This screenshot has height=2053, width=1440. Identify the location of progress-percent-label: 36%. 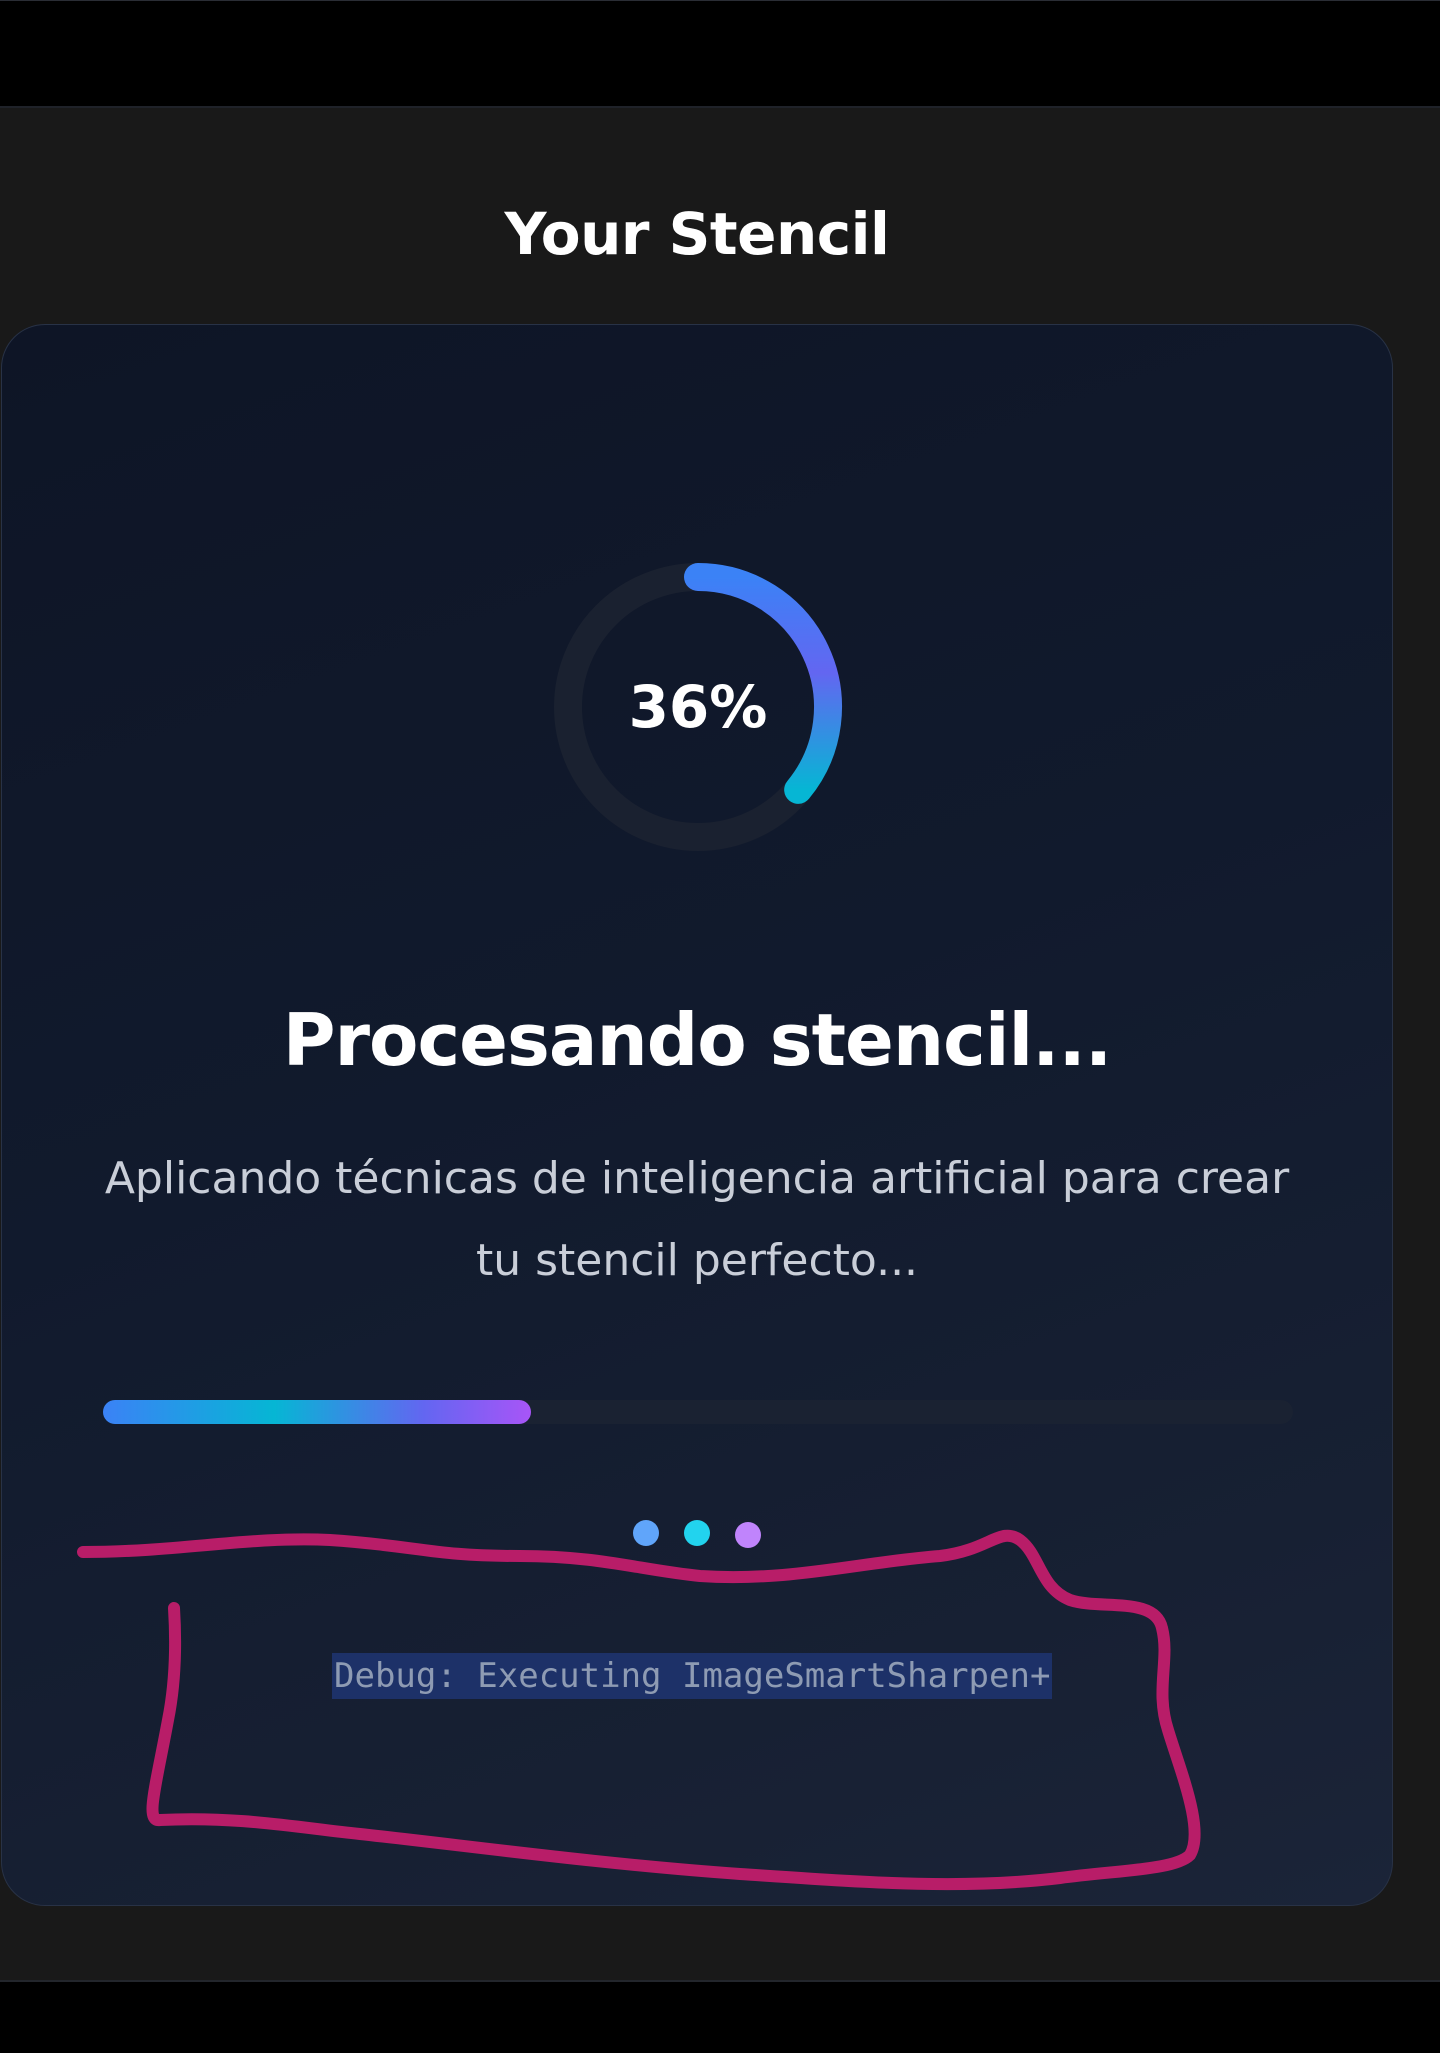
(698, 707).